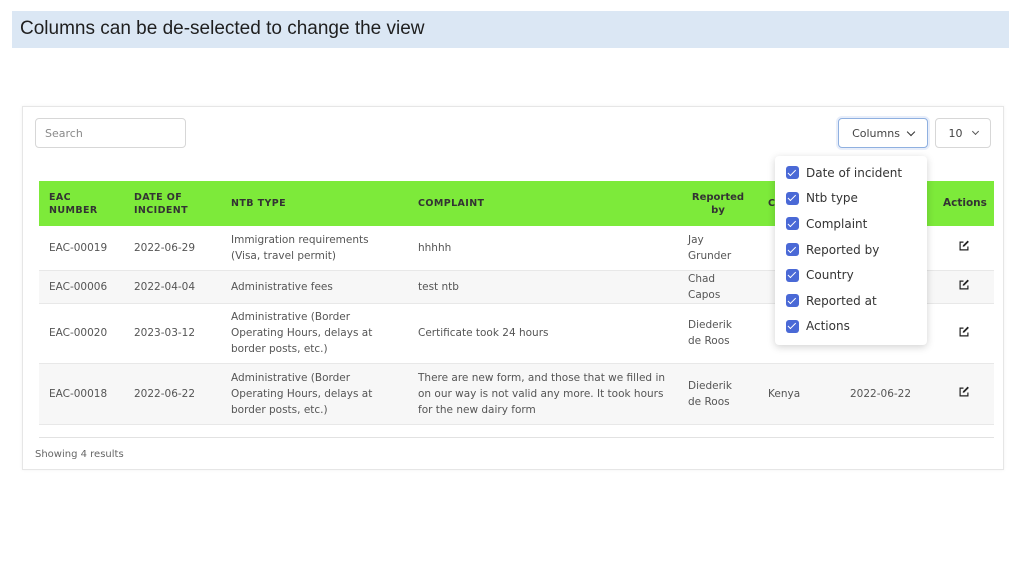 The height and width of the screenshot is (576, 1024). What do you see at coordinates (543, 287) in the screenshot?
I see `cell-complaint: test ntb` at bounding box center [543, 287].